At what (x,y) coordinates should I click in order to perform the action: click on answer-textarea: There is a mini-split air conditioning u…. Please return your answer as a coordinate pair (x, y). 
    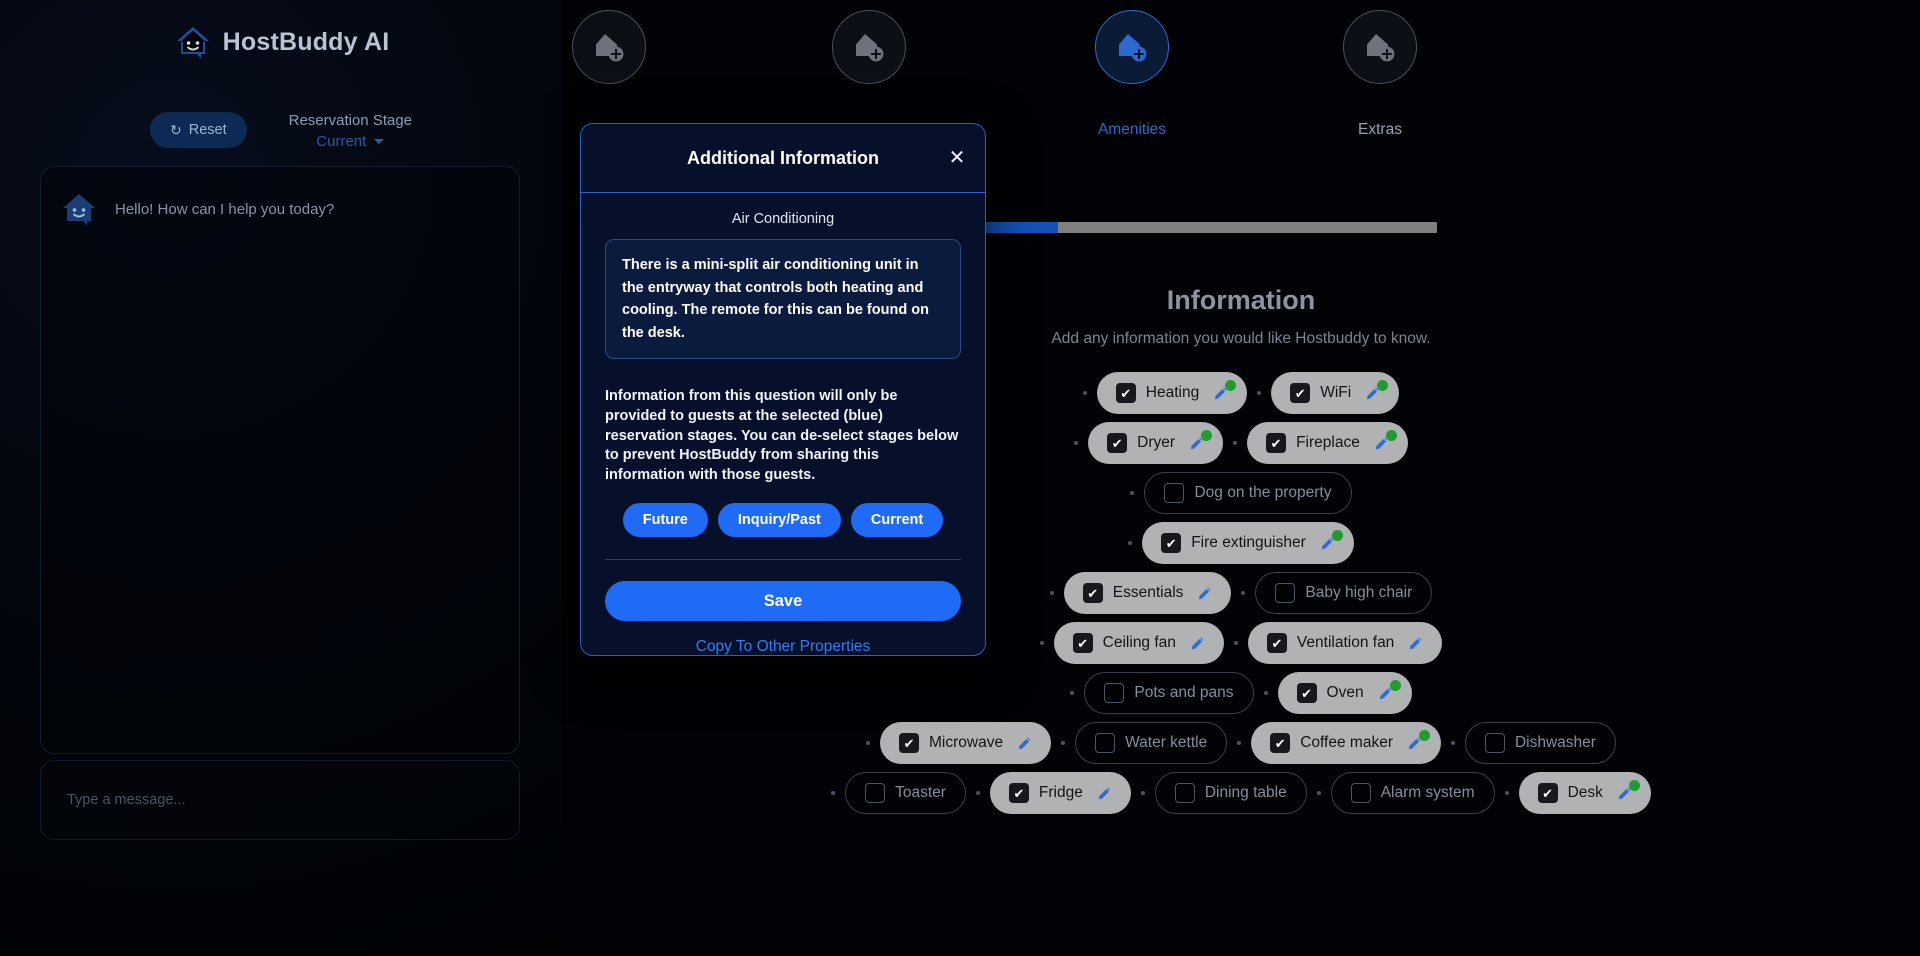
    Looking at the image, I should click on (783, 299).